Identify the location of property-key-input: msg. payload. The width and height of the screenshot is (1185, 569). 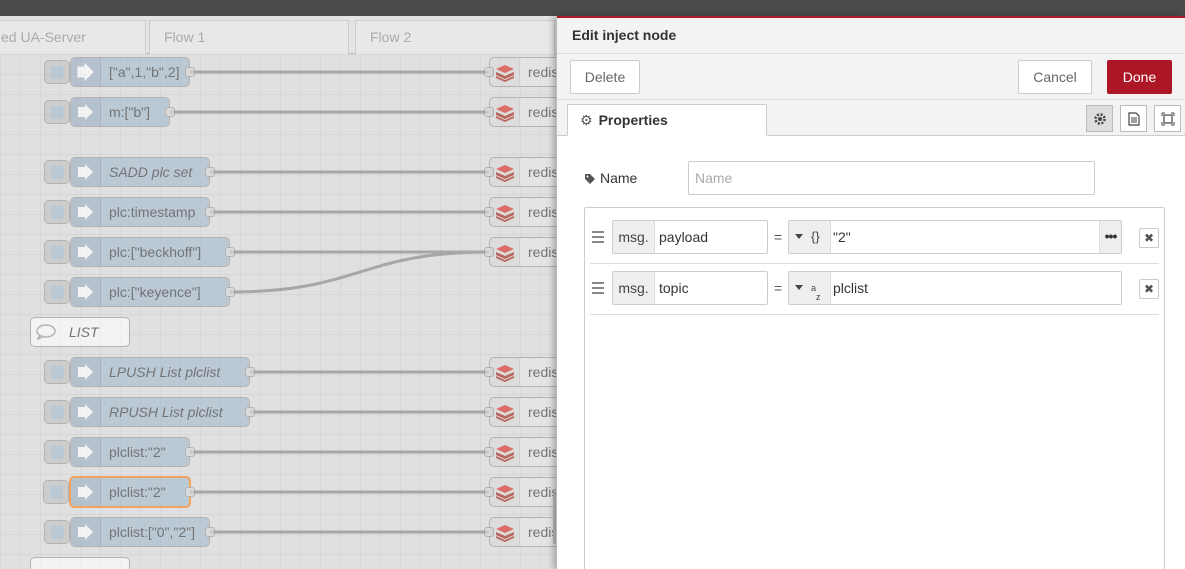
(690, 237).